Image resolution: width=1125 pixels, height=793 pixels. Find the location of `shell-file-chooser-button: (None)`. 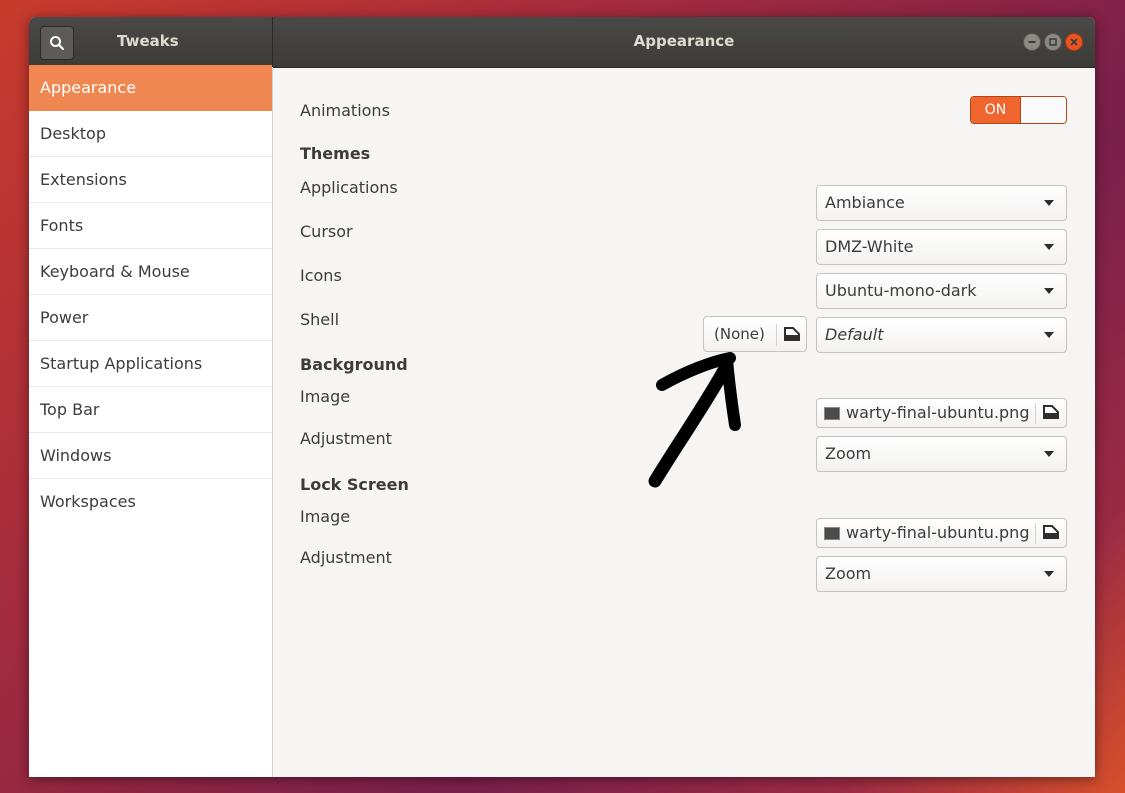

shell-file-chooser-button: (None) is located at coordinates (755, 334).